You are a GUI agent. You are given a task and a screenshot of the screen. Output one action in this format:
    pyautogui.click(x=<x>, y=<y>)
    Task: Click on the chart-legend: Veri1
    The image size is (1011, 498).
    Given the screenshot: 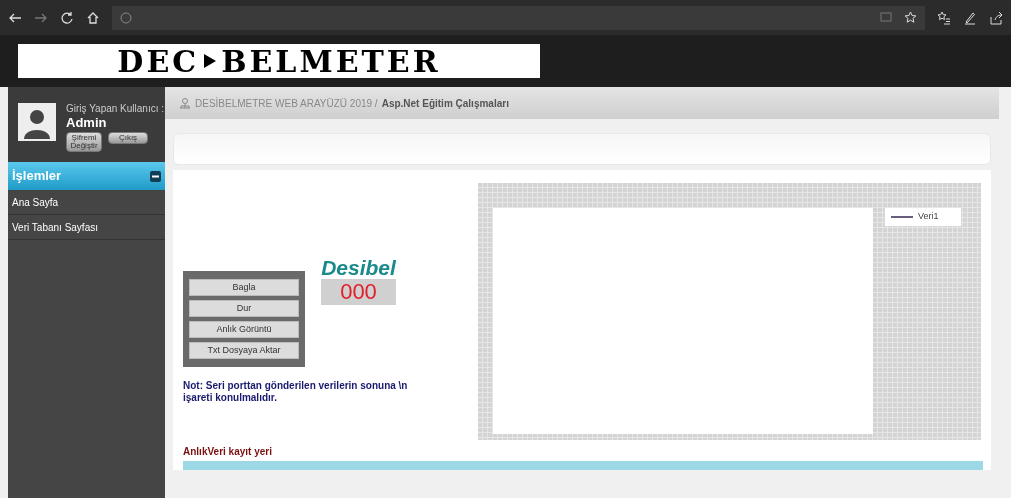 What is the action you would take?
    pyautogui.click(x=923, y=217)
    